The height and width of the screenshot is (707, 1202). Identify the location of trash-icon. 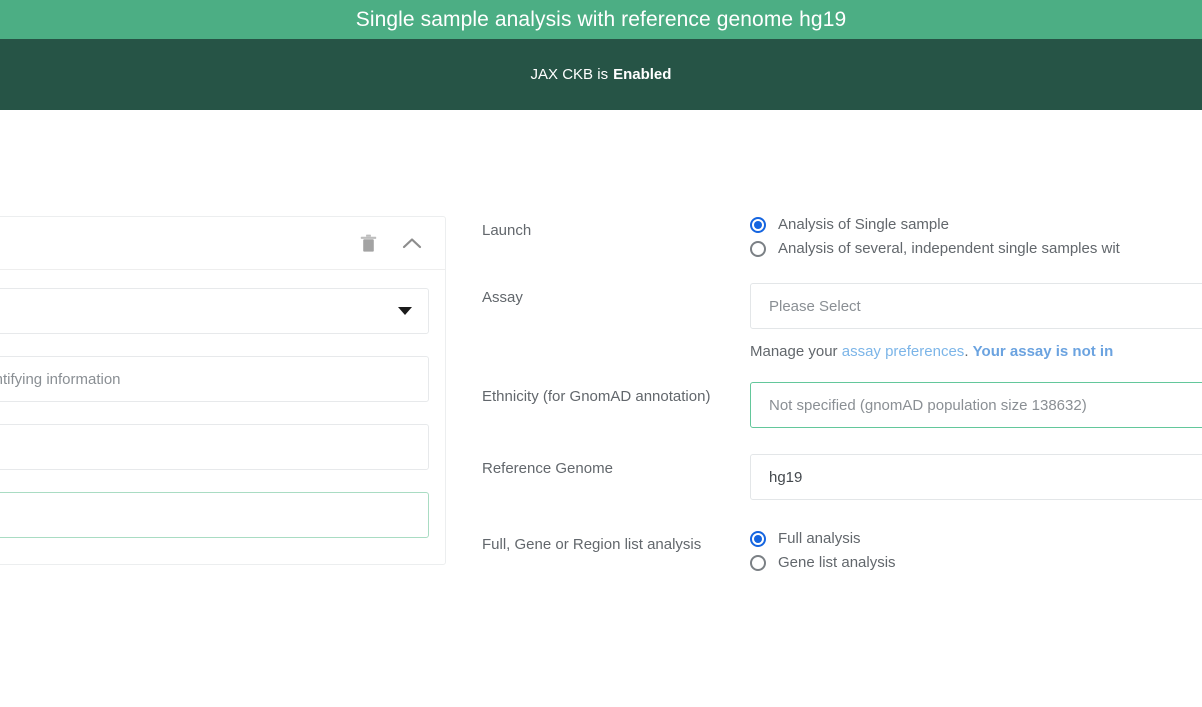
(368, 243).